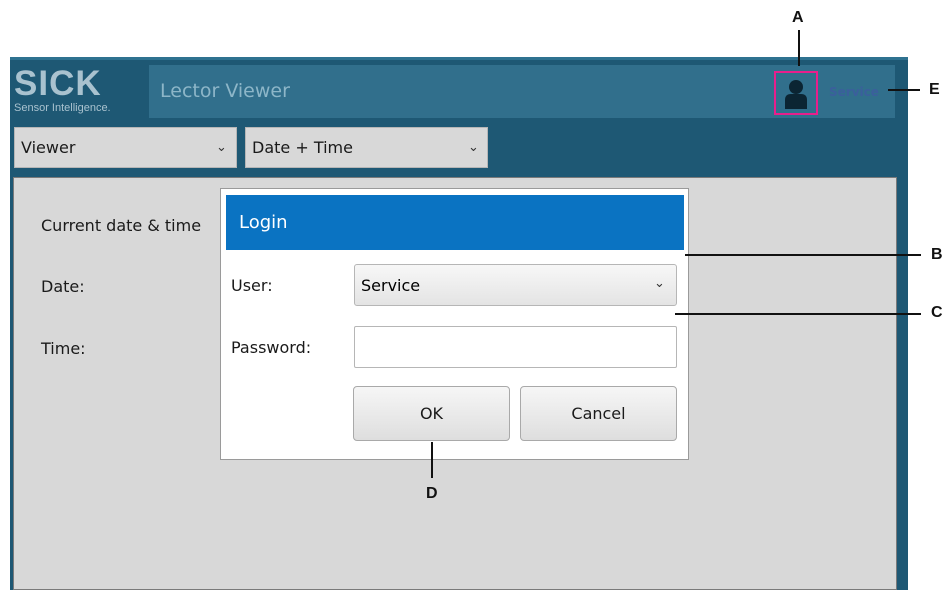 This screenshot has width=950, height=590. I want to click on callout-b: B, so click(937, 254).